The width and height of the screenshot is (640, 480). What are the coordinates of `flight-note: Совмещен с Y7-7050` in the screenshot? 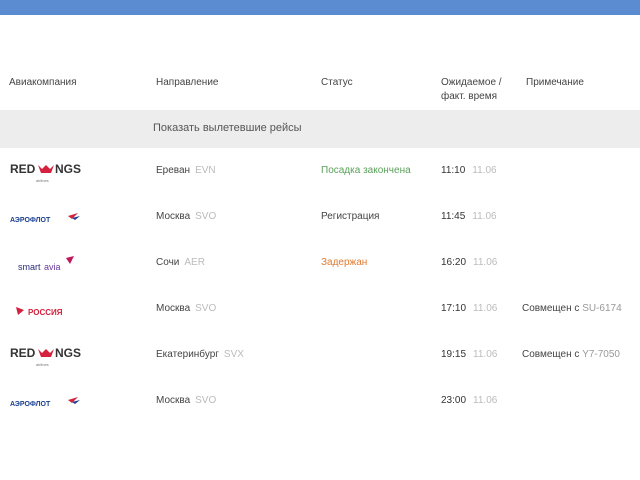 It's located at (571, 354).